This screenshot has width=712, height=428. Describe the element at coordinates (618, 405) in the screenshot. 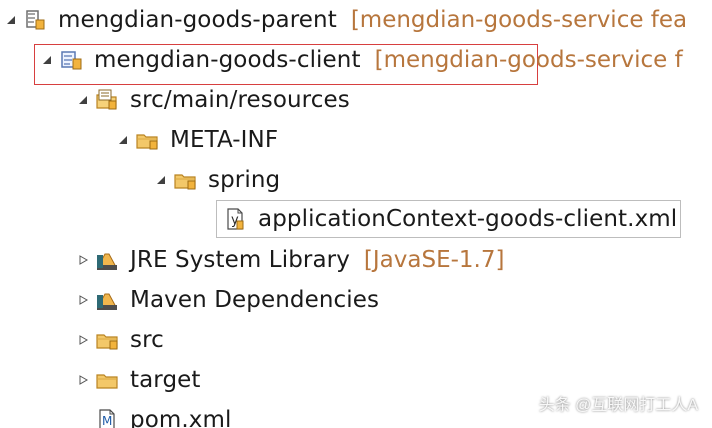

I see `watermark-text: 头条 @互联网打工人A` at that location.